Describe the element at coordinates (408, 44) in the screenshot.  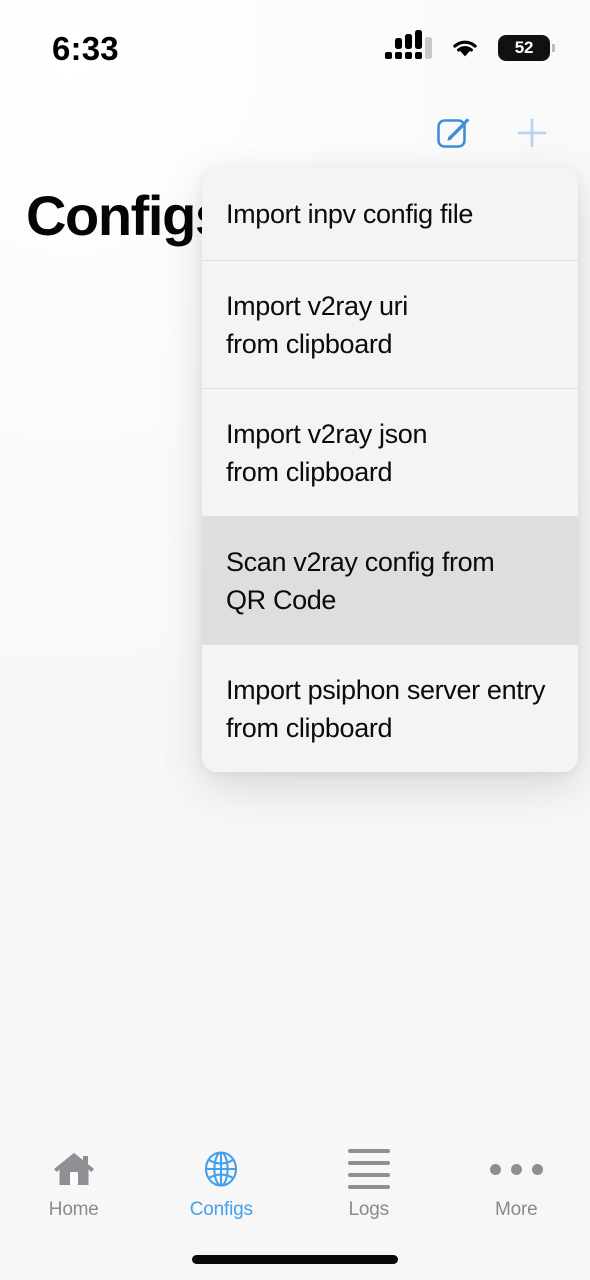
I see `cellular-signal-icon` at that location.